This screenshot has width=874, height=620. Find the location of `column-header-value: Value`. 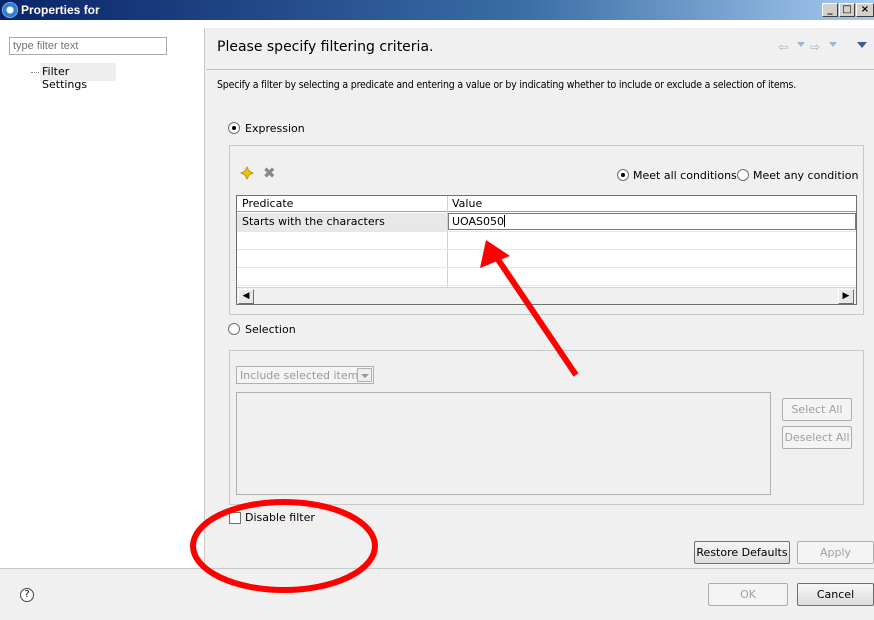

column-header-value: Value is located at coordinates (651, 204).